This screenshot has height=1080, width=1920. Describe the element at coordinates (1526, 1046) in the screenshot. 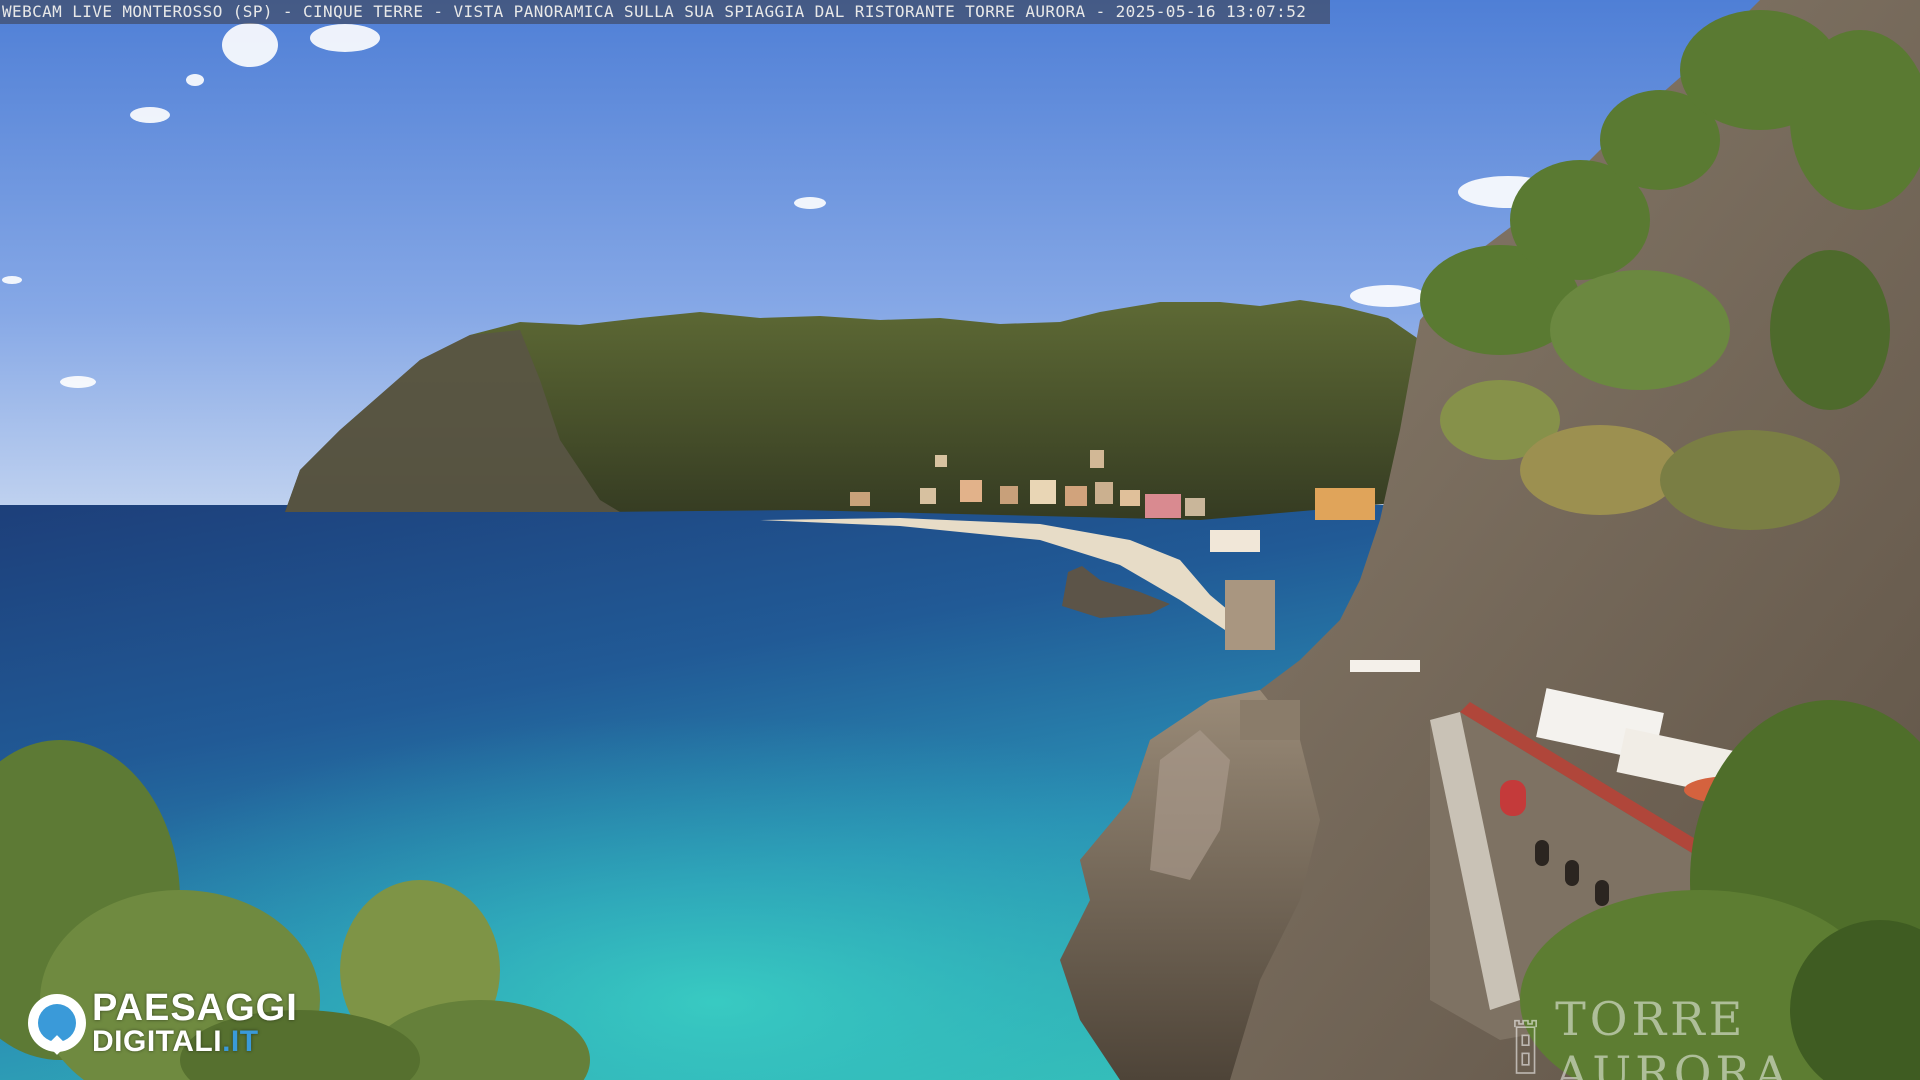

I see `tower-icon` at that location.